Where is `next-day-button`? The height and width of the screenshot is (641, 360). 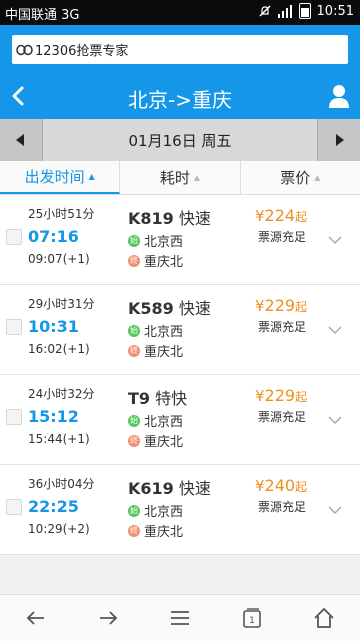
next-day-button is located at coordinates (338, 140).